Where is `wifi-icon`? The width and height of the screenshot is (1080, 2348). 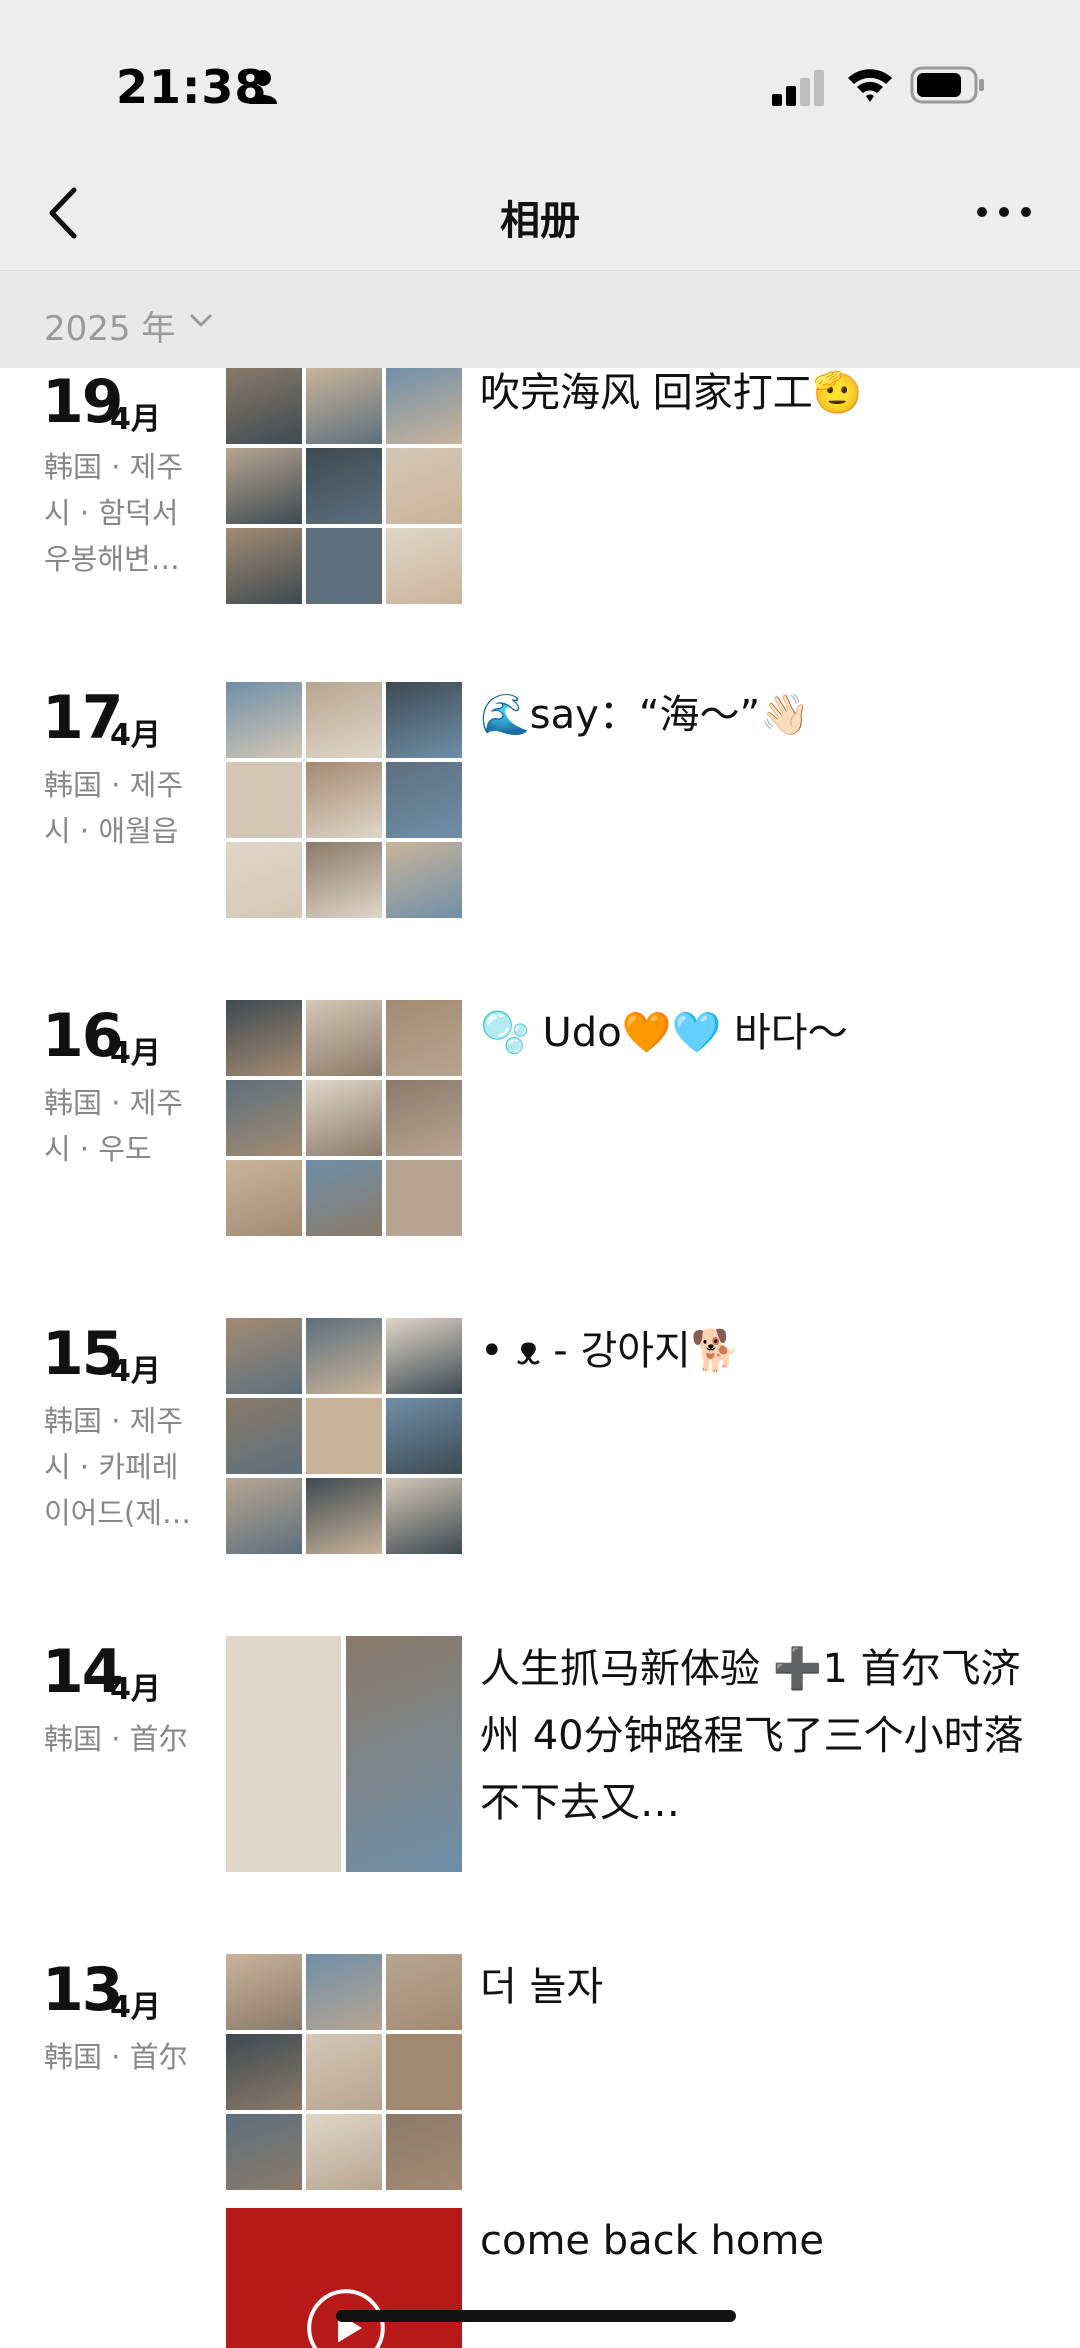
wifi-icon is located at coordinates (870, 85).